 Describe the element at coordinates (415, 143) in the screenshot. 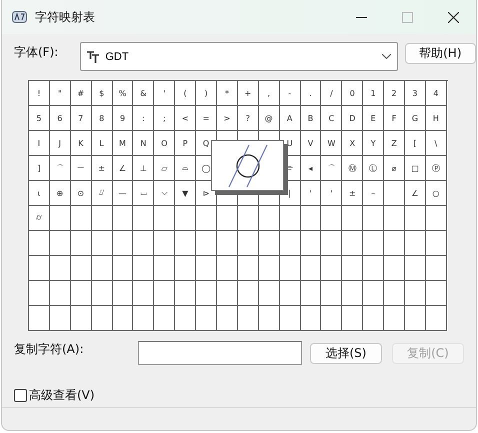

I see `character-cell: [` at that location.